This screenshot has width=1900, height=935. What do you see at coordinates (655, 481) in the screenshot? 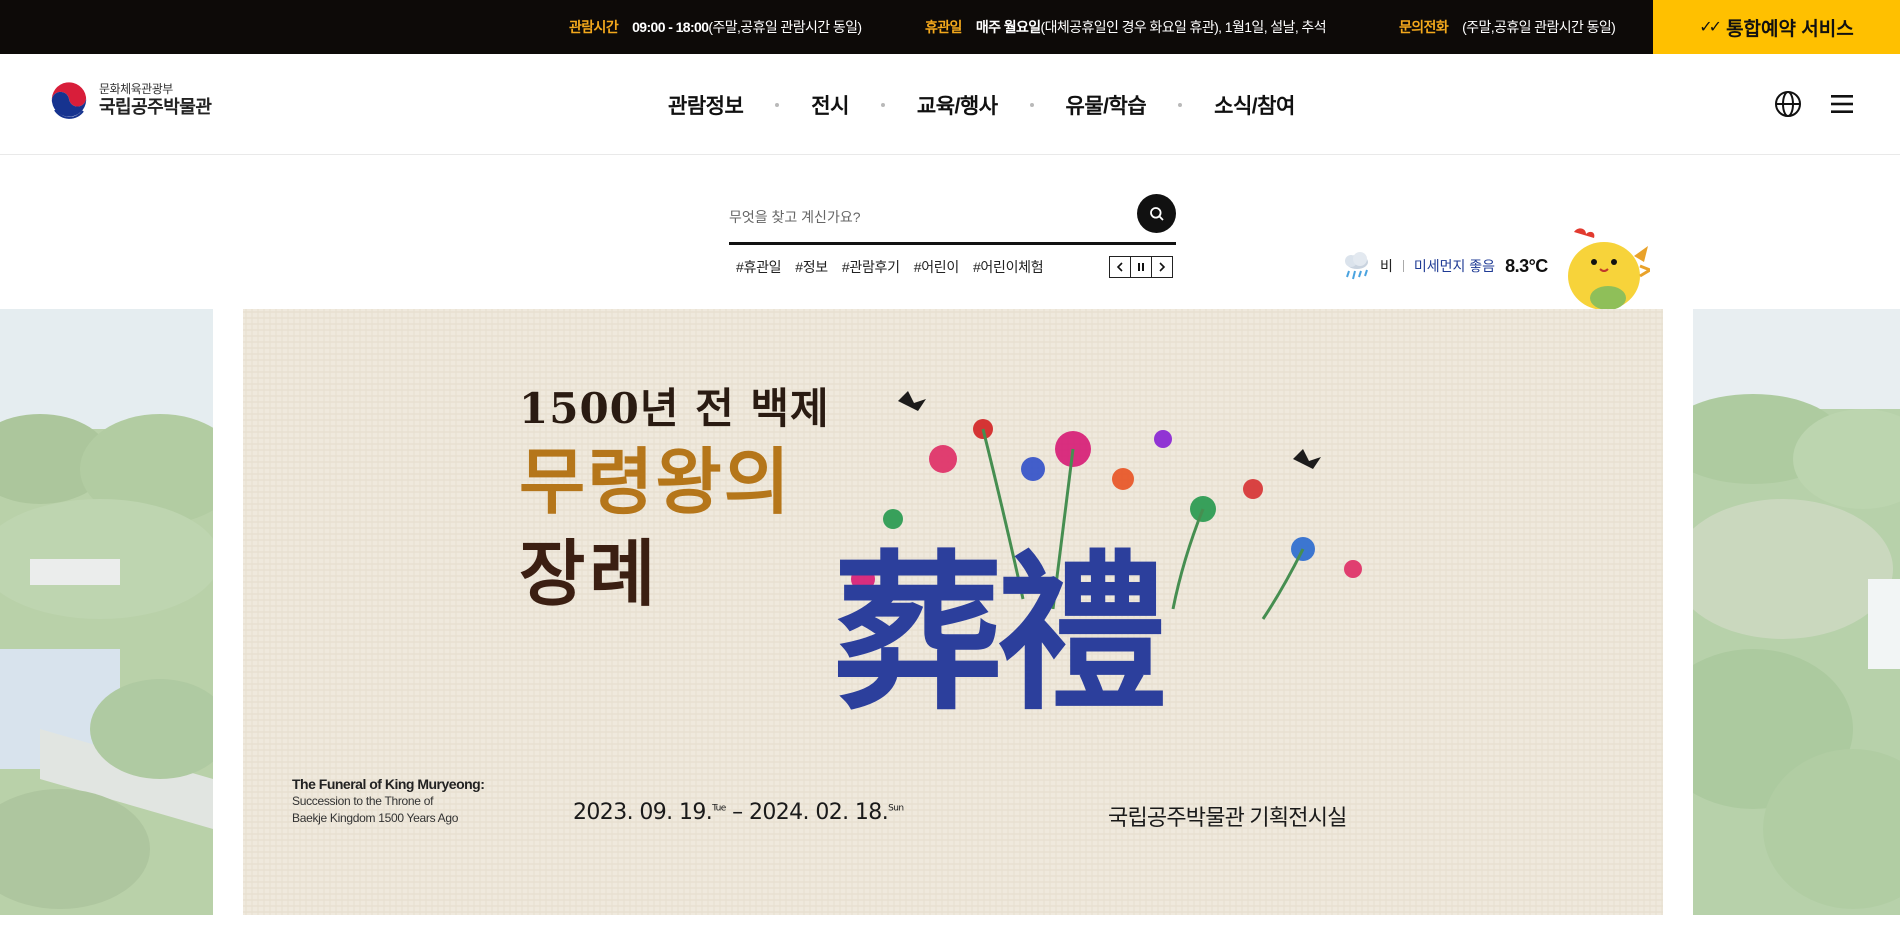
I see `banner-title-line2: 무령왕의` at bounding box center [655, 481].